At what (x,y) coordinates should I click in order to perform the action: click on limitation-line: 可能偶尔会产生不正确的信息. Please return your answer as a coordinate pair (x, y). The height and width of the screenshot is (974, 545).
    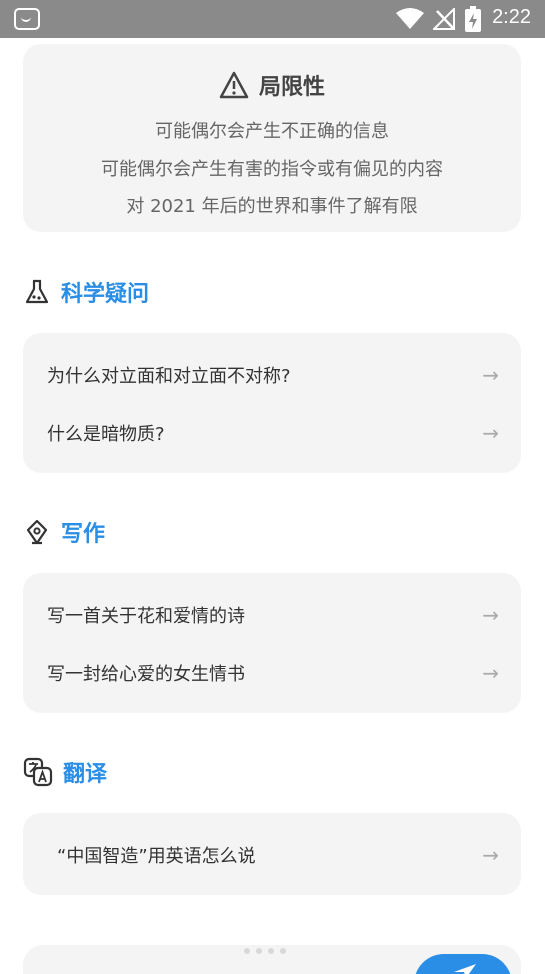
    Looking at the image, I should click on (272, 131).